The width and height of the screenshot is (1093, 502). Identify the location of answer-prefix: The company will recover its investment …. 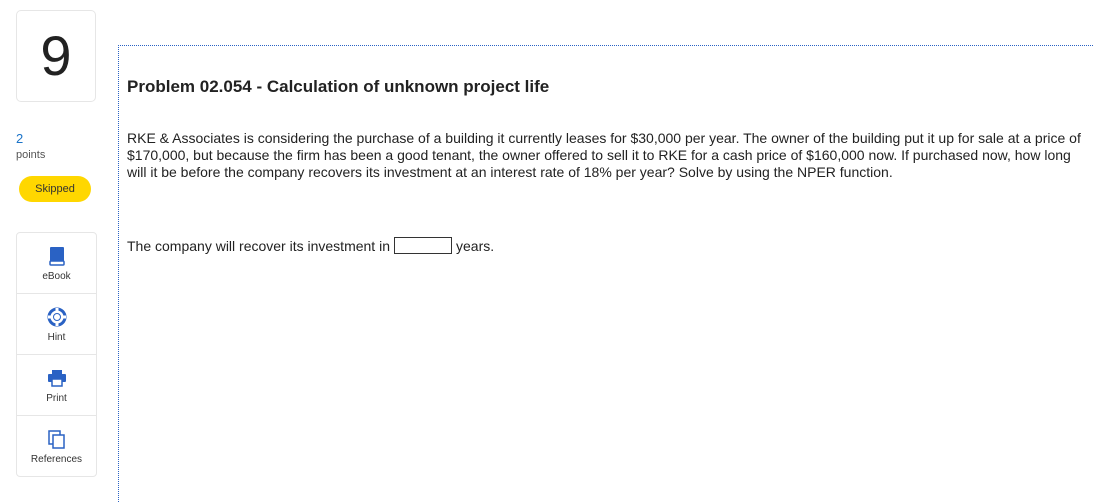
(258, 245).